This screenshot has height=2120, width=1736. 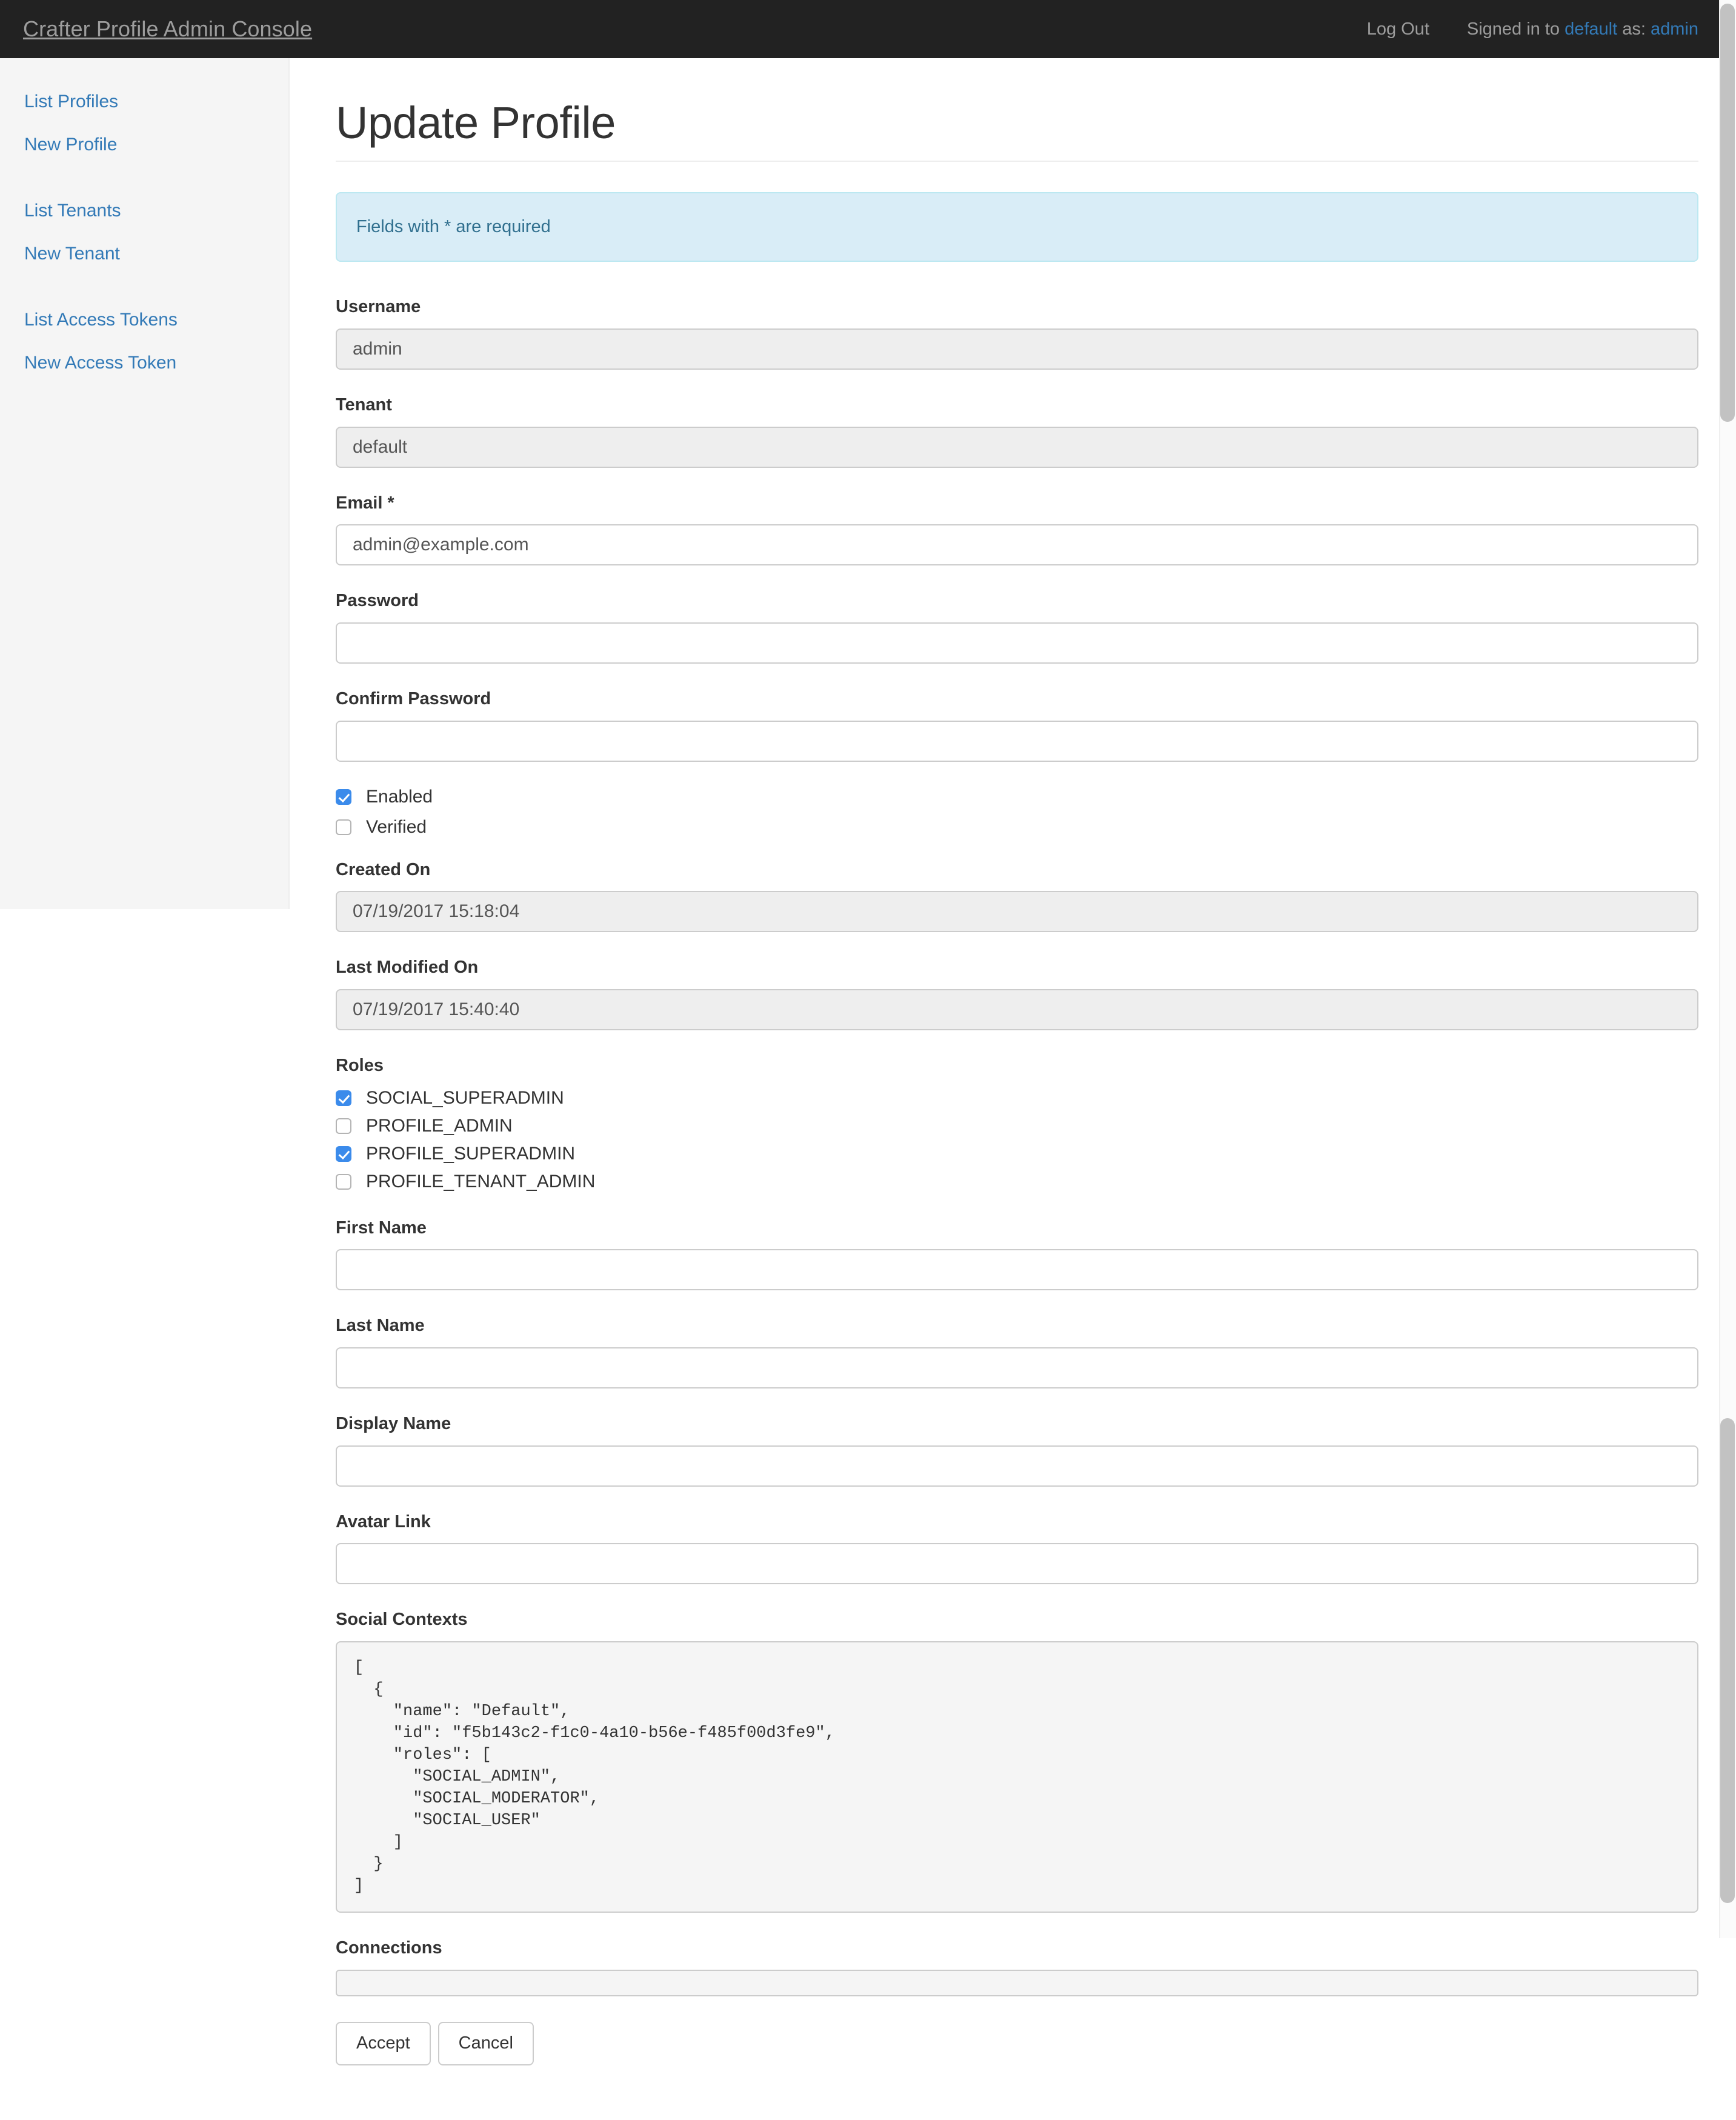 I want to click on role-profile-superadmin-checkbox, so click(x=343, y=1153).